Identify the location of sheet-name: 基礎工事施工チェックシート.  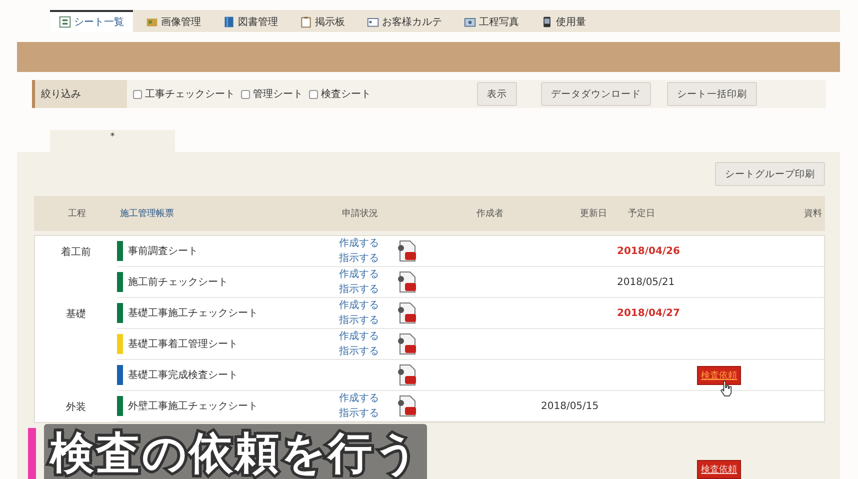
(193, 313).